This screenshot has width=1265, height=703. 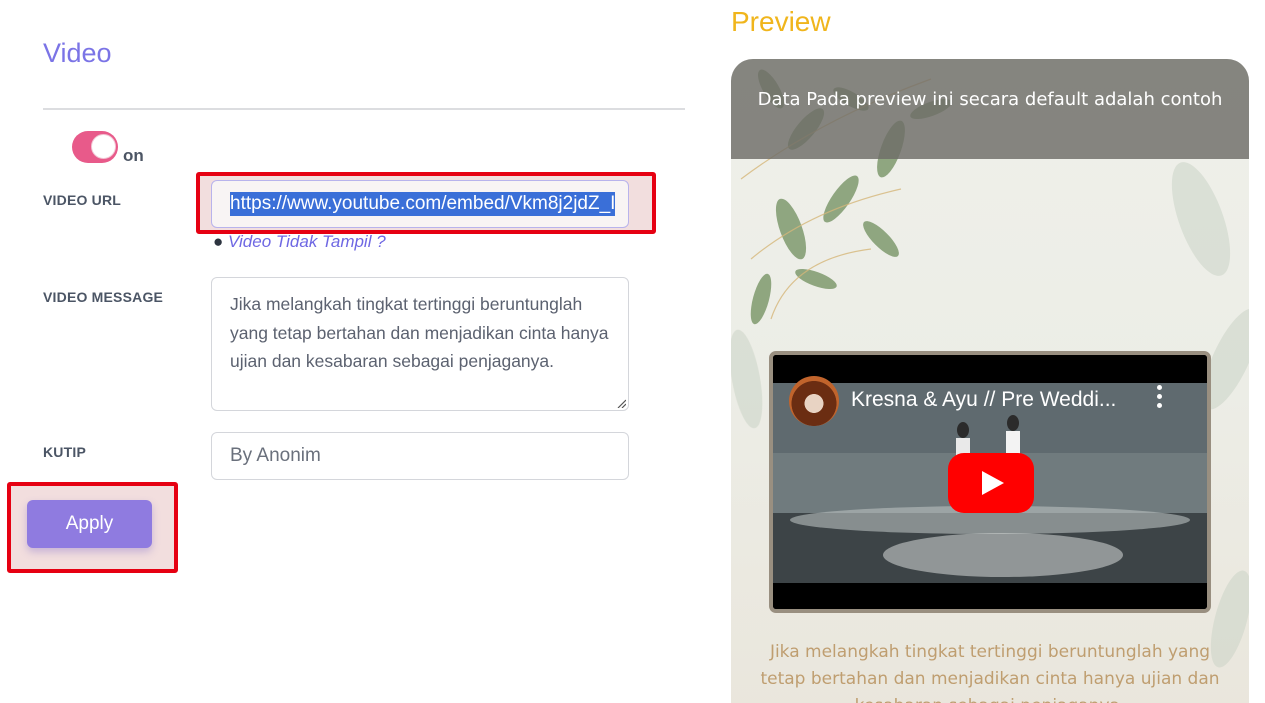 I want to click on kutip-label: KUTIP, so click(x=64, y=452).